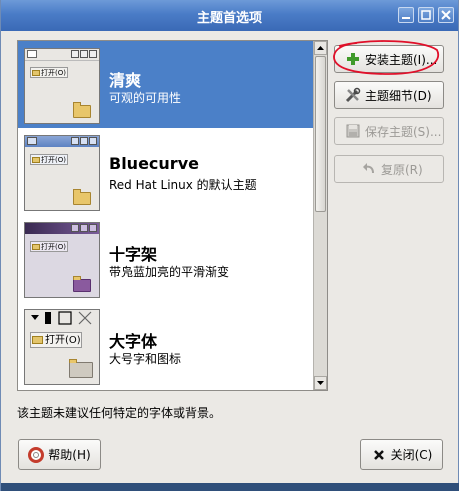  Describe the element at coordinates (353, 131) in the screenshot. I see `floppy-icon` at that location.